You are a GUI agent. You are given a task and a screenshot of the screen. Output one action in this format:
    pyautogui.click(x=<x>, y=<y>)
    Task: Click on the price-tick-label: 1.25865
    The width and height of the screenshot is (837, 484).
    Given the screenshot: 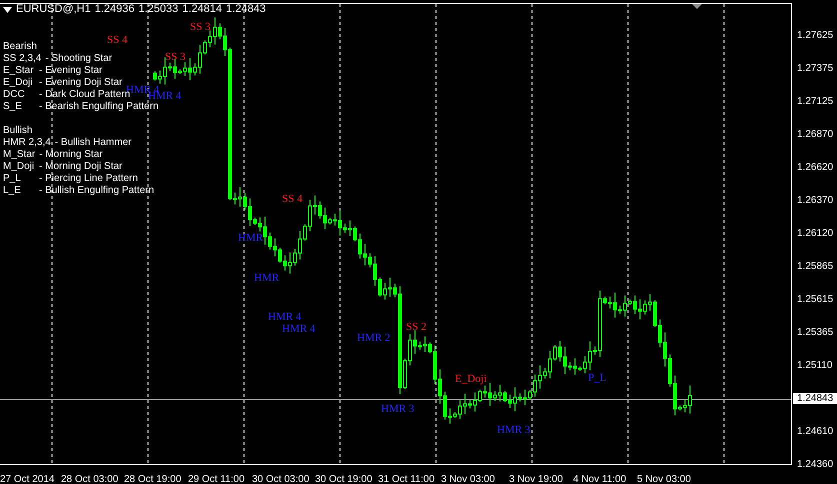 What is the action you would take?
    pyautogui.click(x=815, y=266)
    